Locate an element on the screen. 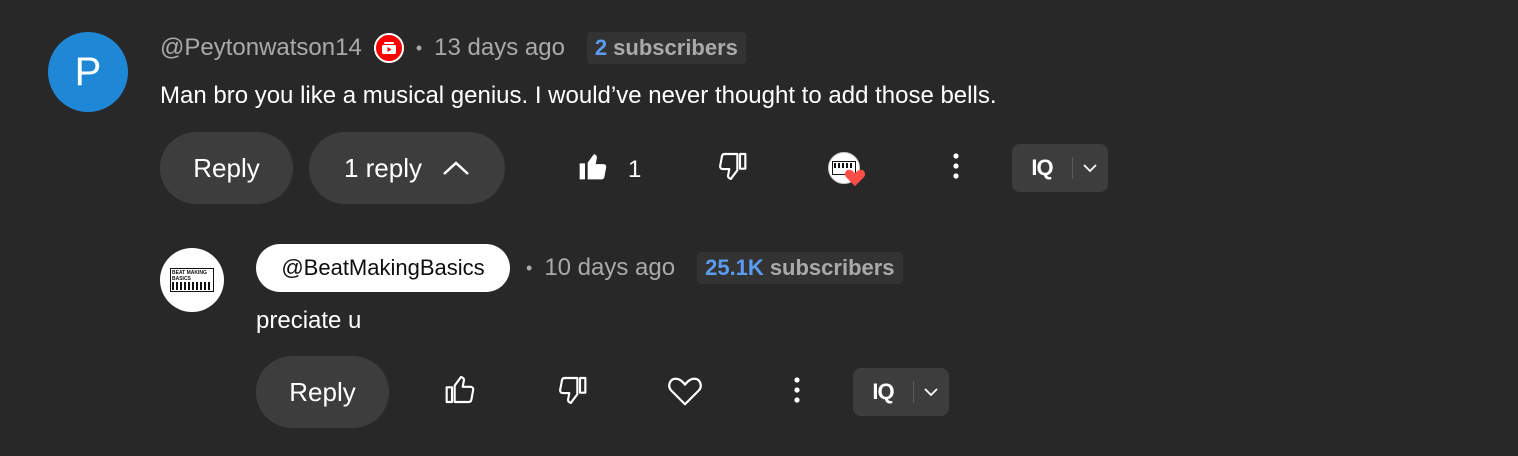 Image resolution: width=1518 pixels, height=456 pixels. subscriber-count-badge: 25.1K subscribers is located at coordinates (800, 268).